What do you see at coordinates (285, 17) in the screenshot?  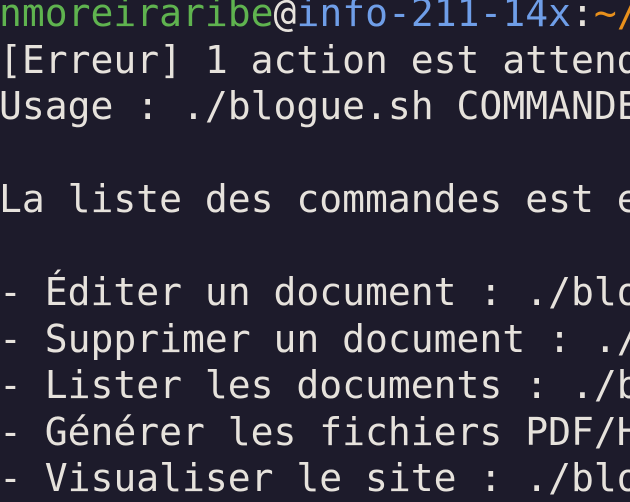 I see `prompt-at: @` at bounding box center [285, 17].